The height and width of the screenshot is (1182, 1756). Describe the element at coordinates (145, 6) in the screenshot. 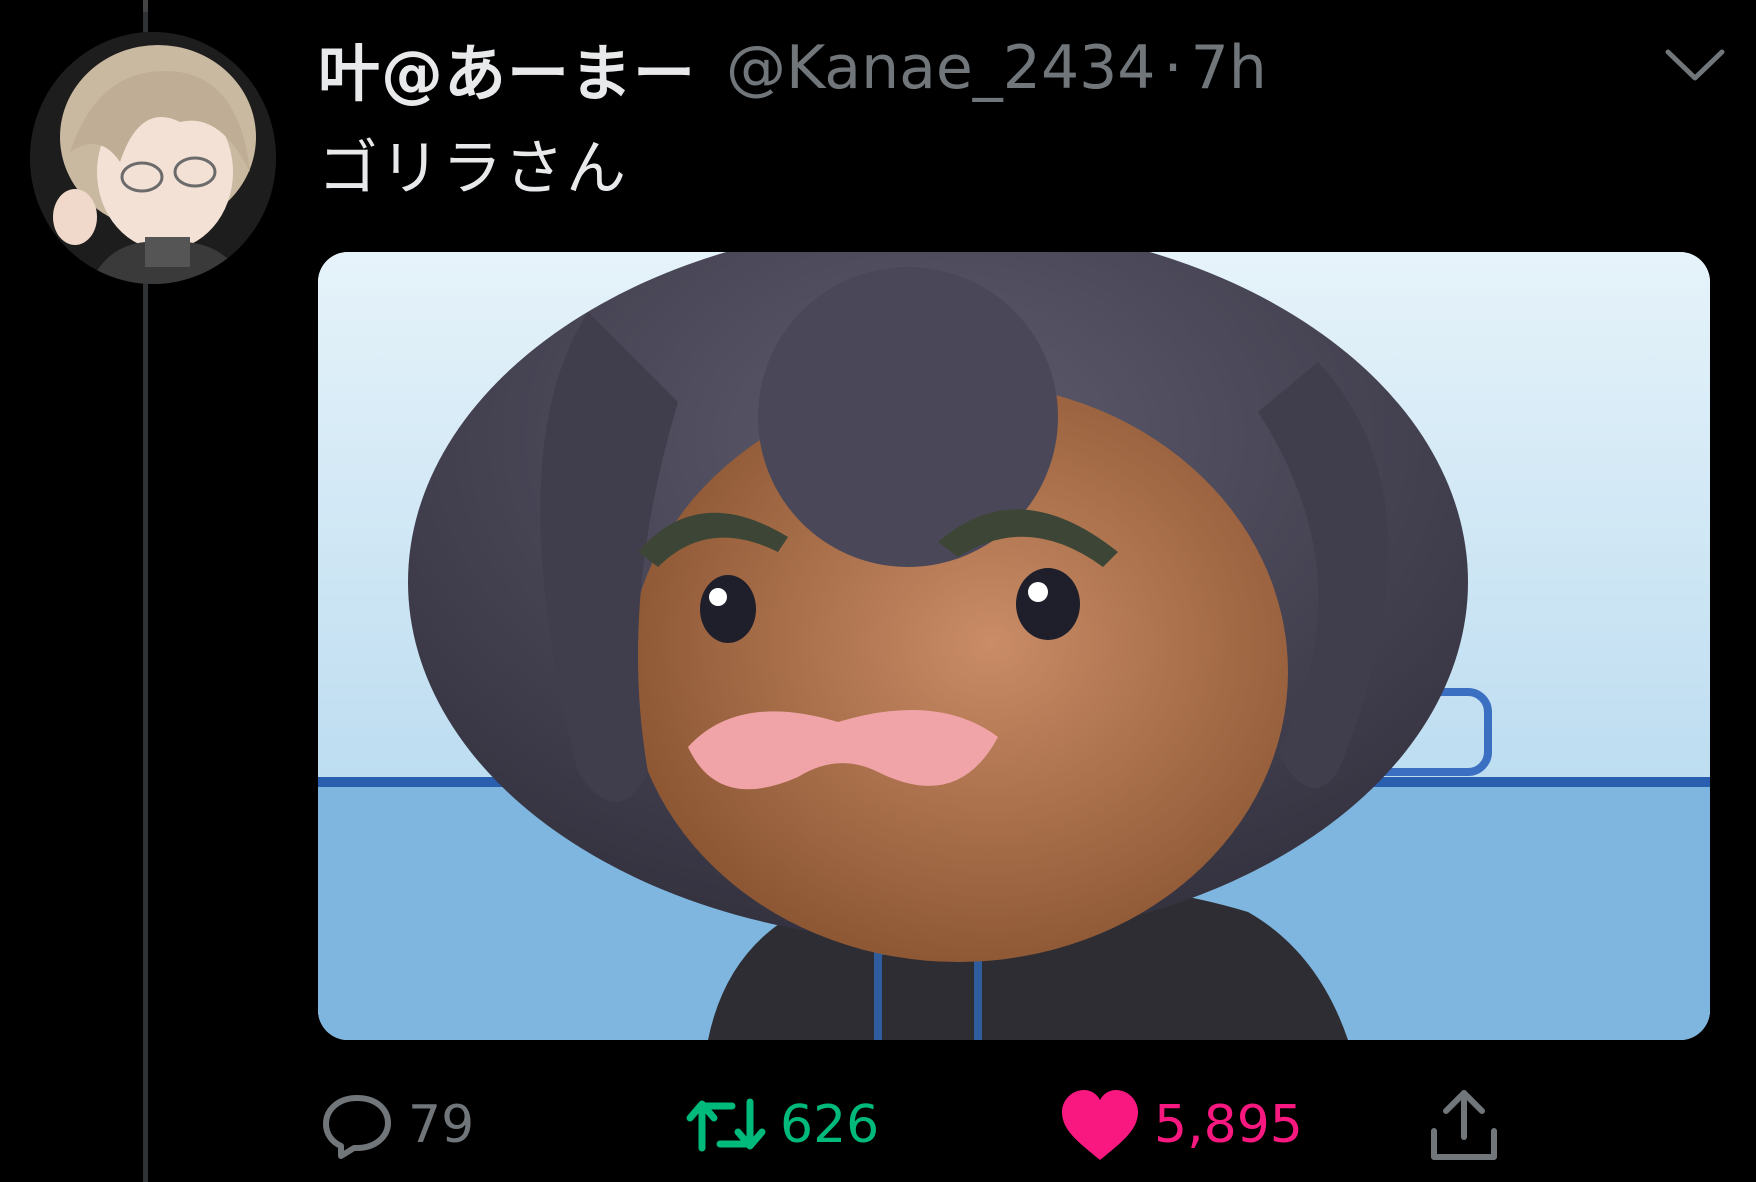

I see `thread-connector` at that location.